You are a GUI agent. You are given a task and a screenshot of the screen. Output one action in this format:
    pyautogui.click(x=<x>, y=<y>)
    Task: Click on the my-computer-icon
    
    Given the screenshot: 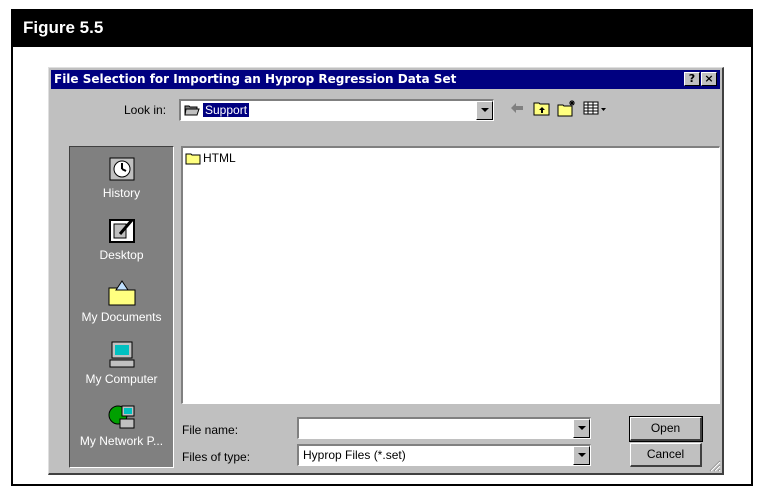 What is the action you would take?
    pyautogui.click(x=121, y=354)
    